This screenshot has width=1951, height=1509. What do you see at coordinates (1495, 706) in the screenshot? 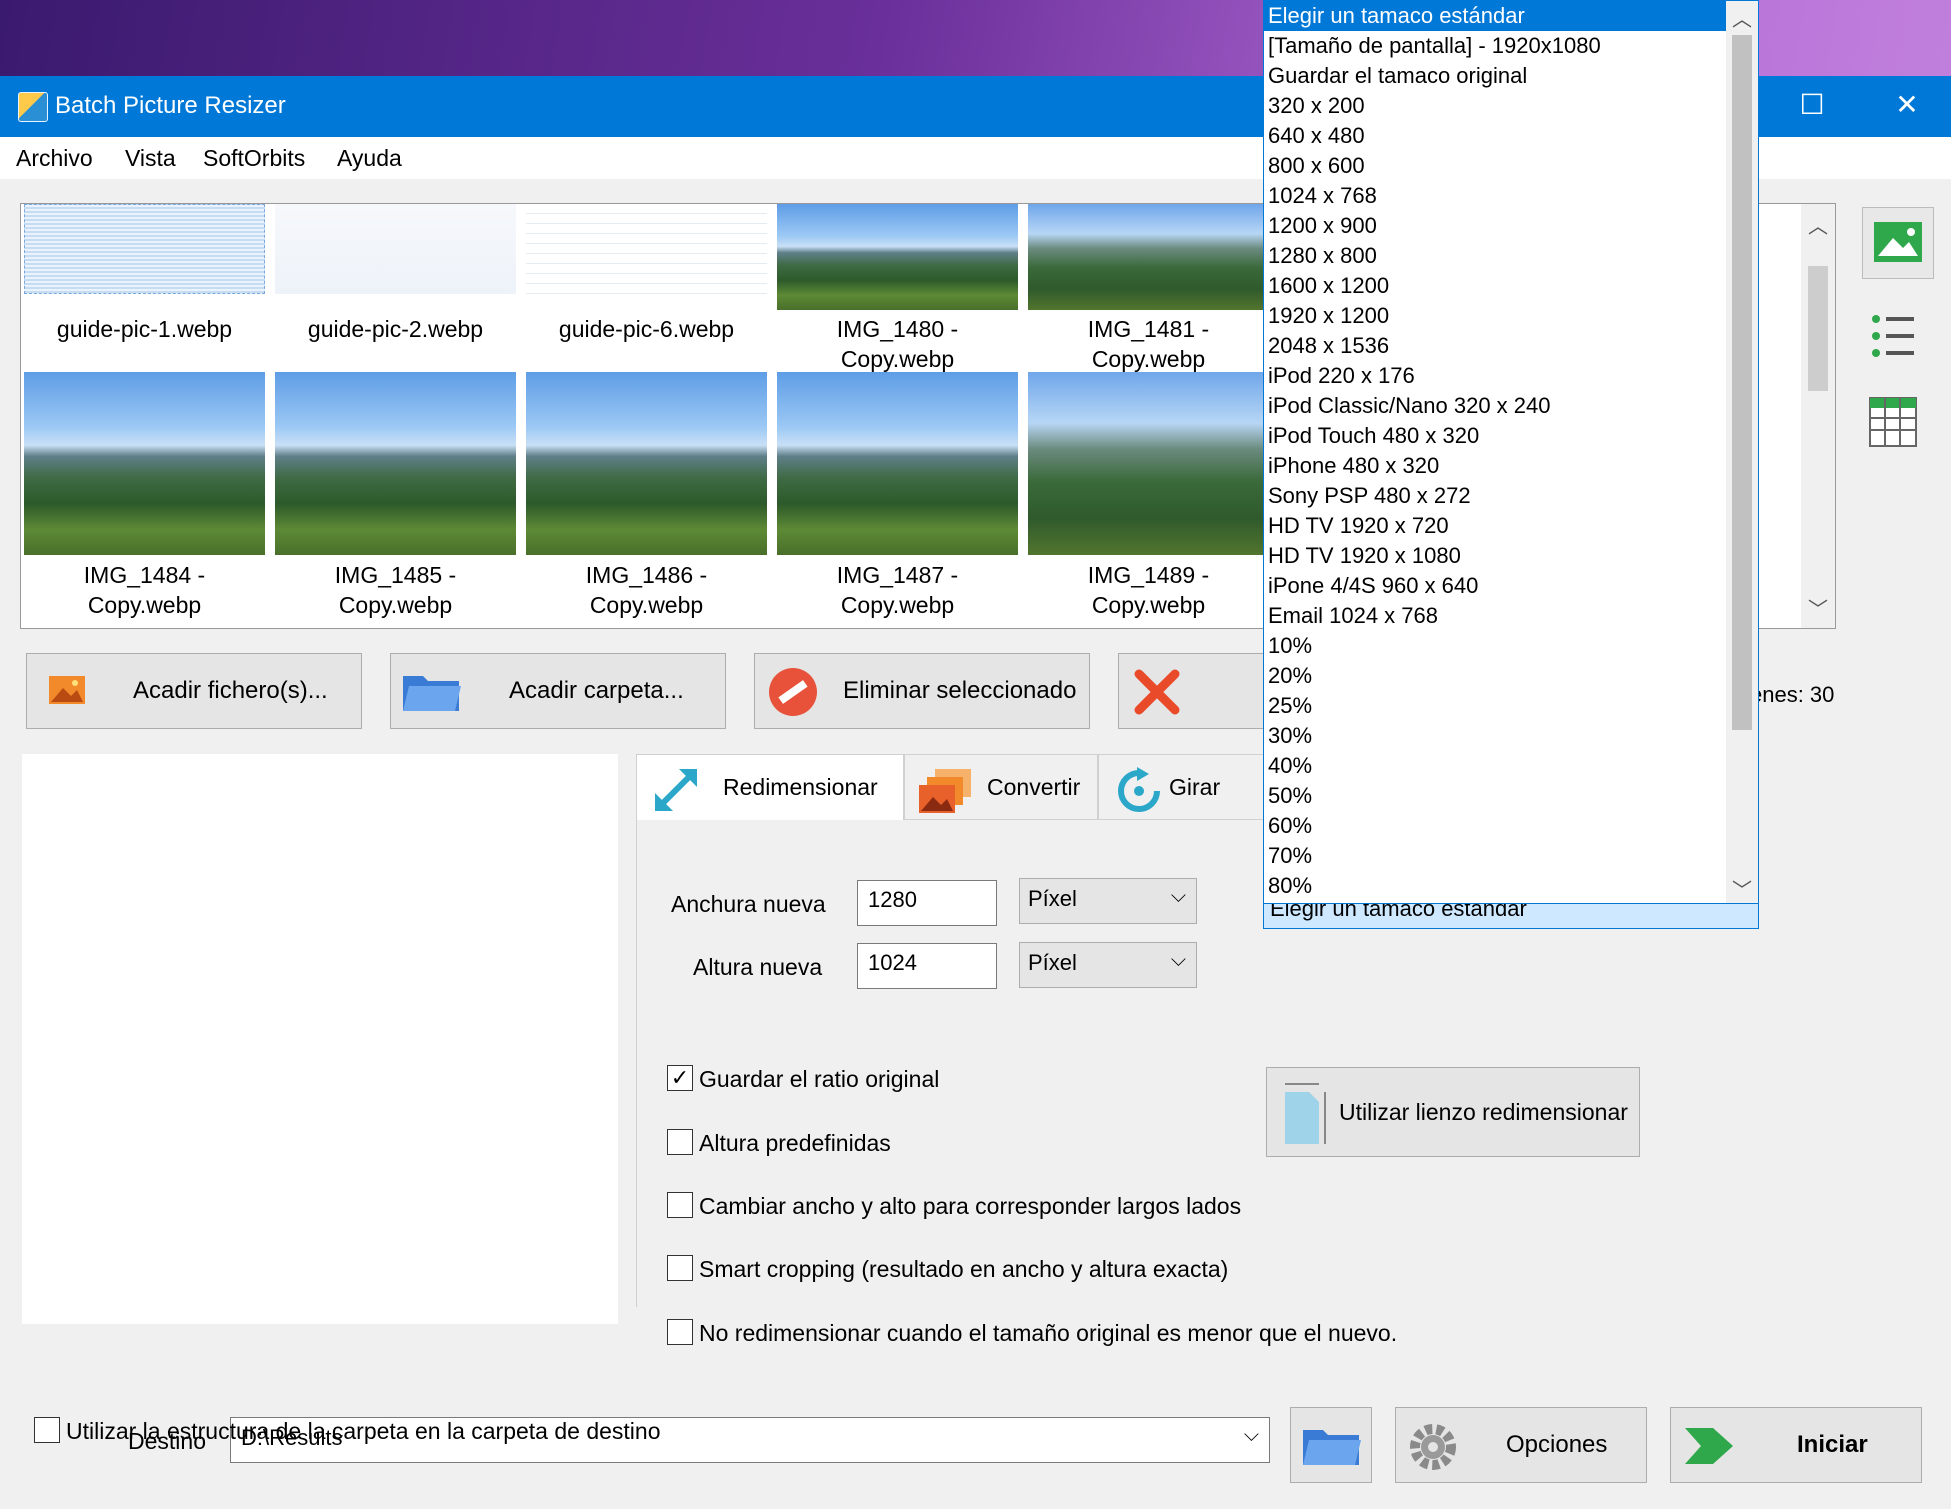
I see `dropdown-option: 25%` at bounding box center [1495, 706].